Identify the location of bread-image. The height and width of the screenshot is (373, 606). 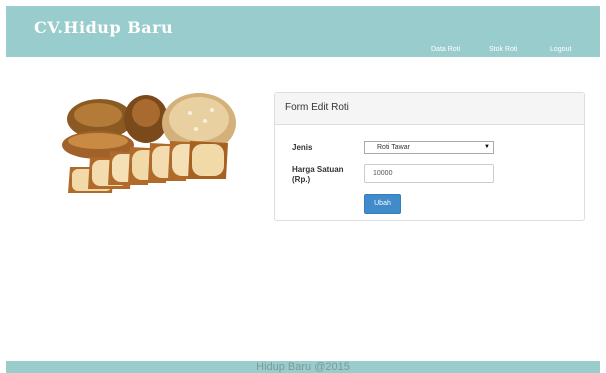
(149, 144).